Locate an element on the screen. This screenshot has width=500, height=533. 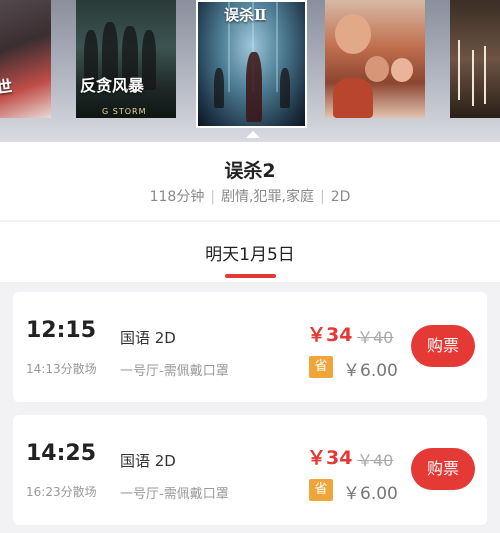
show-end-time: 14:13分散场 is located at coordinates (61, 369).